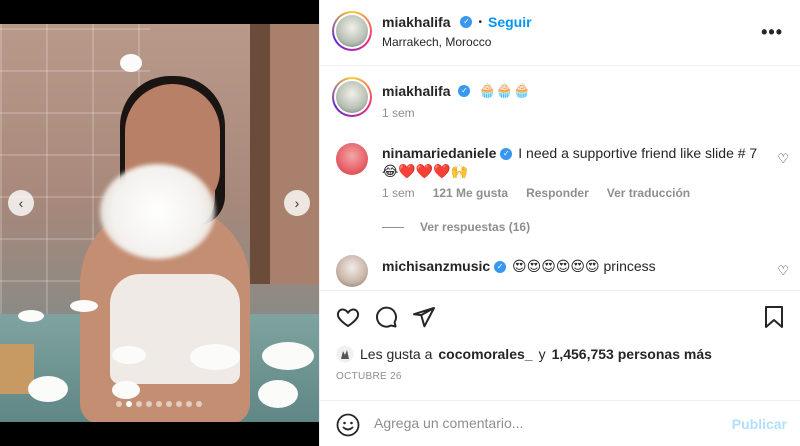 Image resolution: width=800 pixels, height=446 pixels. Describe the element at coordinates (352, 31) in the screenshot. I see `author-avatar` at that location.